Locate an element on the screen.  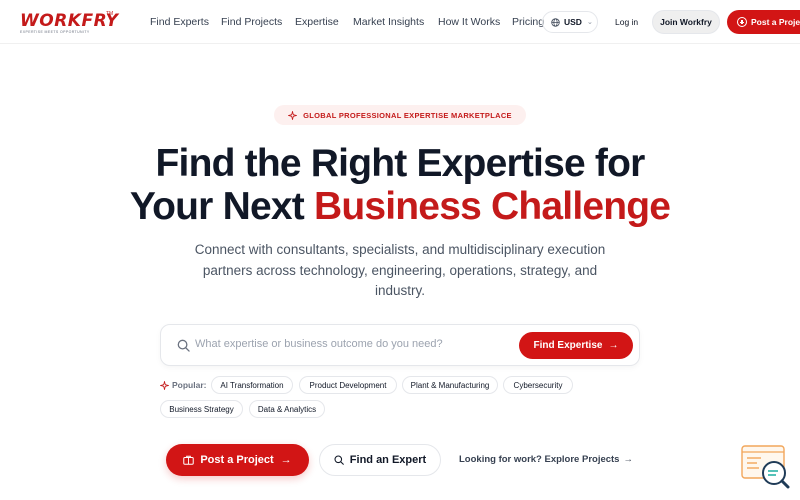
plus-circle-icon is located at coordinates (742, 22).